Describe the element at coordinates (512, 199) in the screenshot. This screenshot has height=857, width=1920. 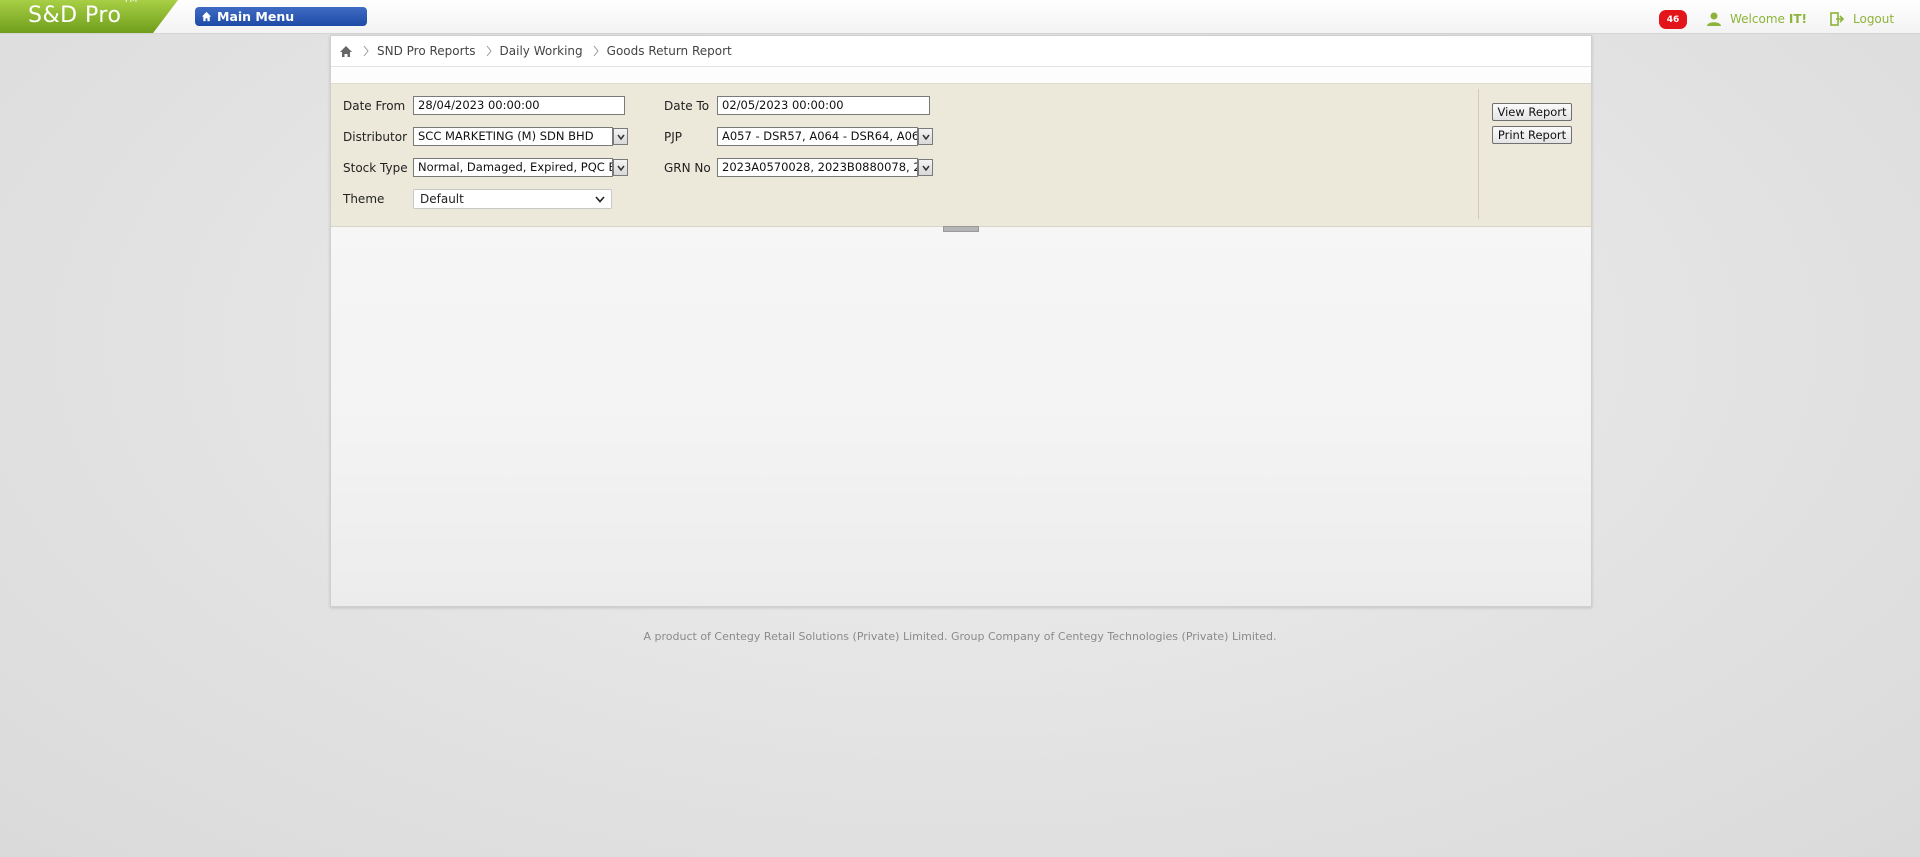
I see `theme-select: Default` at that location.